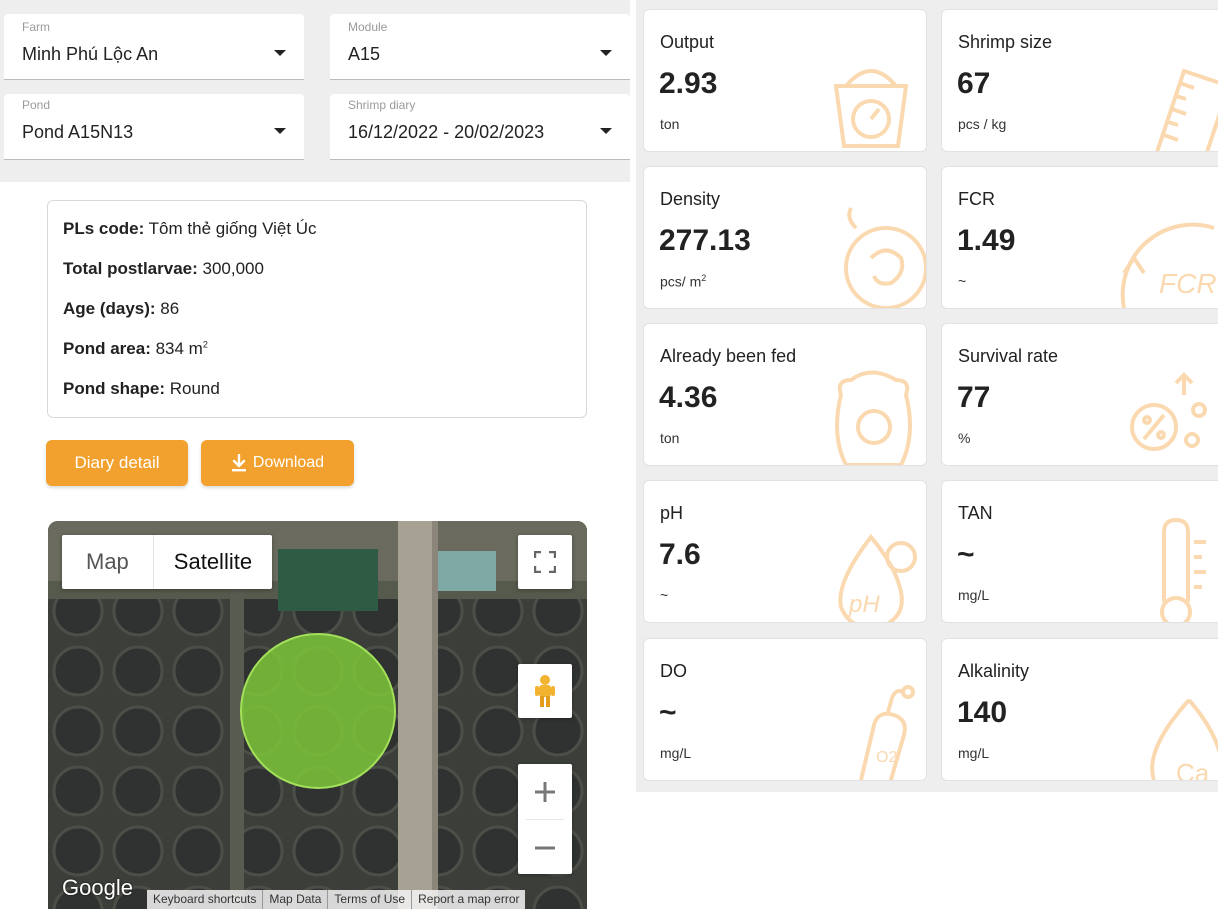 This screenshot has height=909, width=1218. What do you see at coordinates (886, 757) in the screenshot?
I see `svg-text: O2` at bounding box center [886, 757].